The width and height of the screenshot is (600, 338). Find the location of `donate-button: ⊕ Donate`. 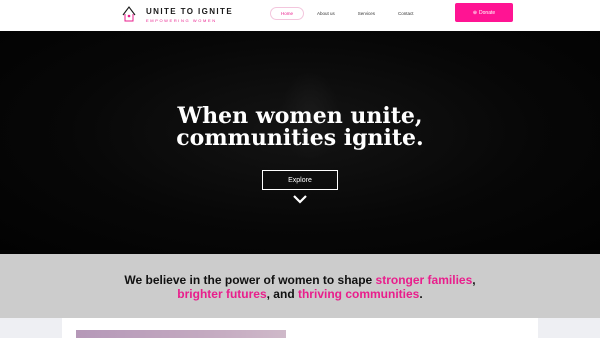

donate-button: ⊕ Donate is located at coordinates (484, 12).